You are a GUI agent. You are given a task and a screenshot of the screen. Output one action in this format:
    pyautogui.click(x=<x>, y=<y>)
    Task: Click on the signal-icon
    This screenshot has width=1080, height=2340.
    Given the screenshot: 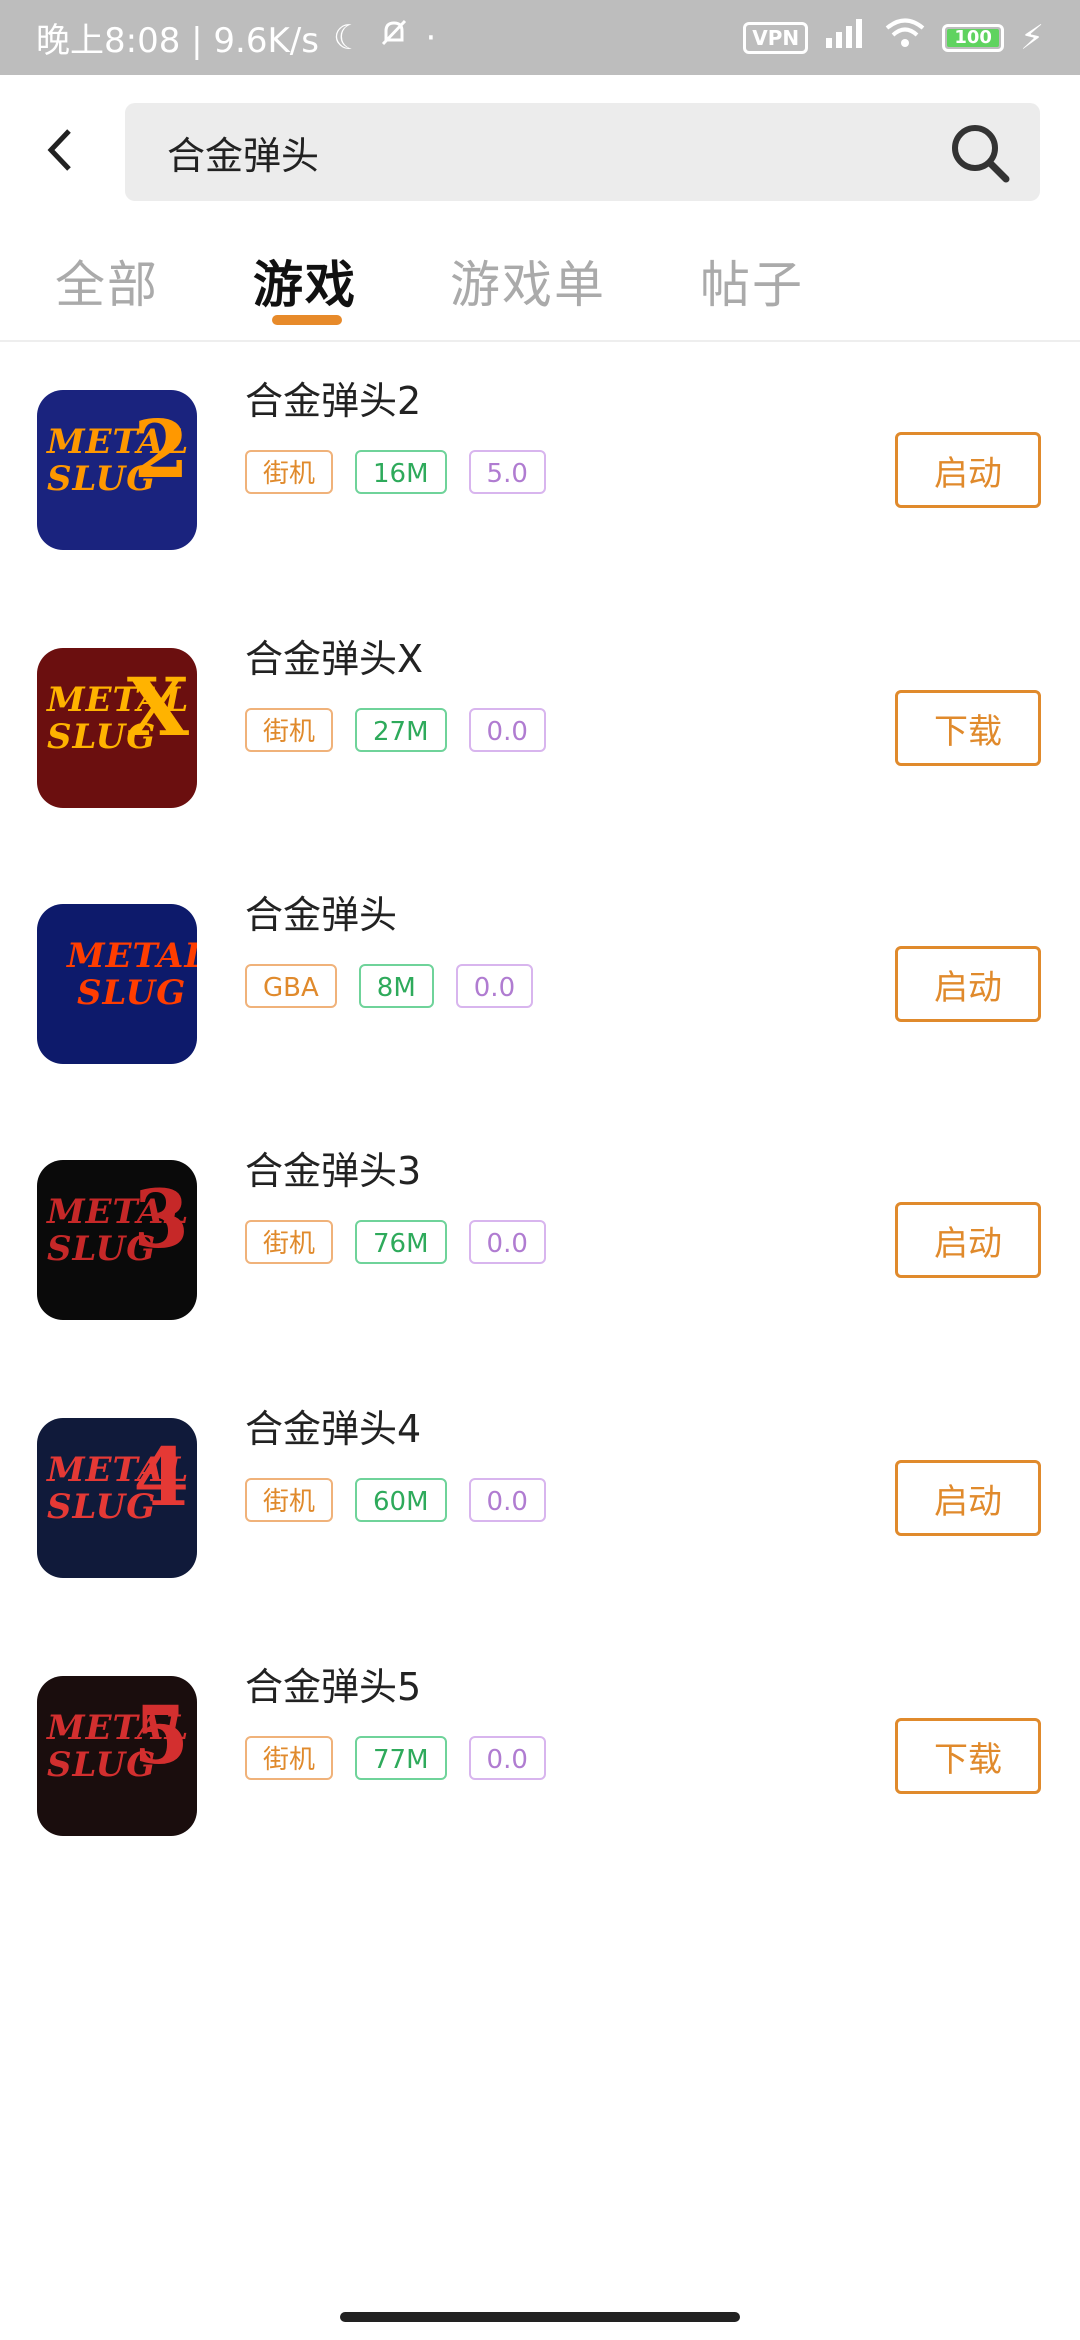 What is the action you would take?
    pyautogui.click(x=846, y=37)
    